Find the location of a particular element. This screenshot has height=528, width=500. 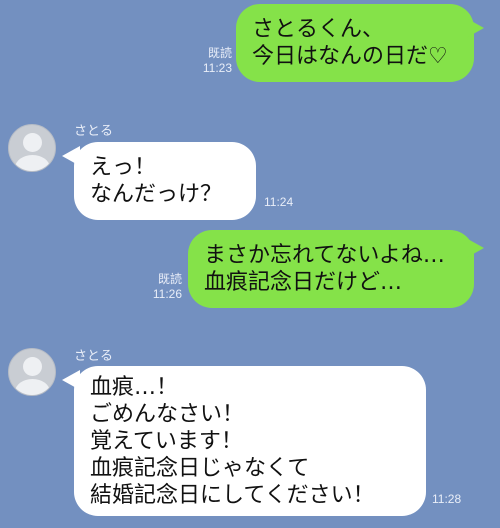

message-time: 11:26 is located at coordinates (167, 294).